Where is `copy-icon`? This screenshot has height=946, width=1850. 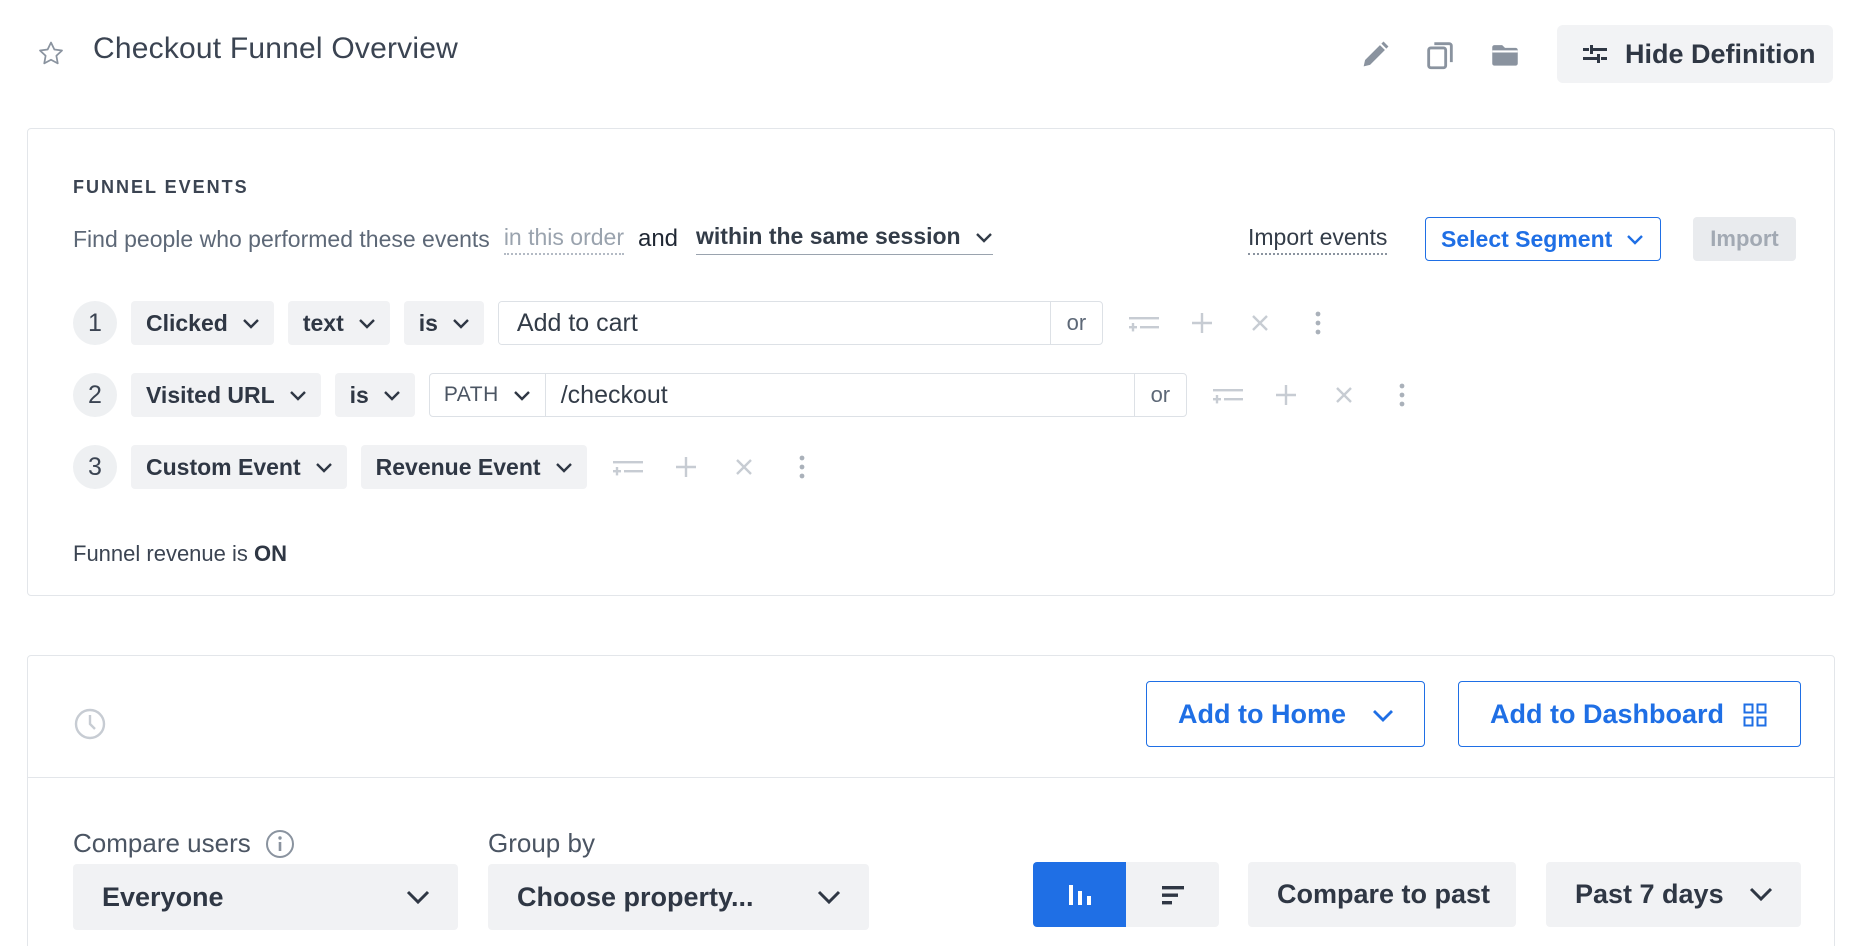 copy-icon is located at coordinates (1440, 55).